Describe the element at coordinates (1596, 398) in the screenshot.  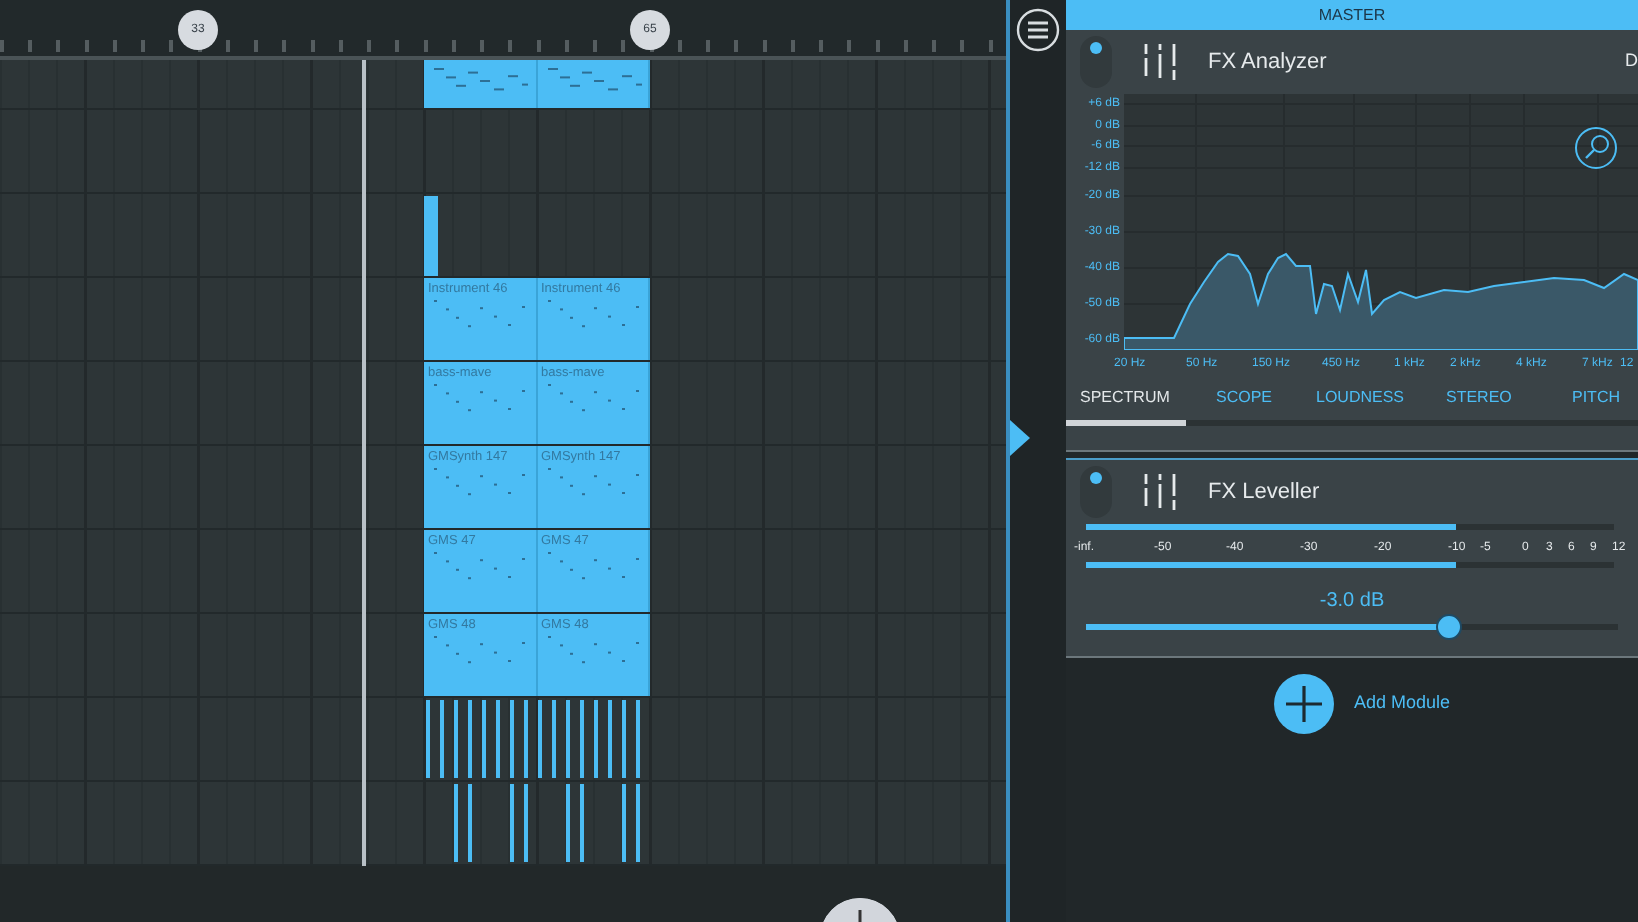
I see `tab: PITCH` at that location.